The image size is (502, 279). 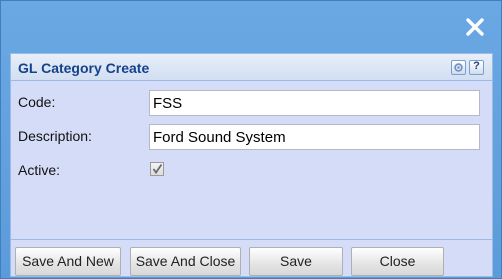 I want to click on close-icon, so click(x=475, y=27).